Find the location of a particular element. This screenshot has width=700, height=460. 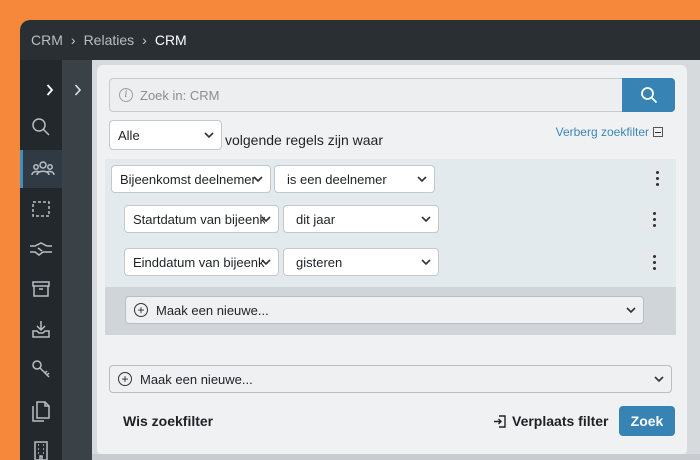

clear-filter-button: Wis zoekfilter is located at coordinates (168, 421).